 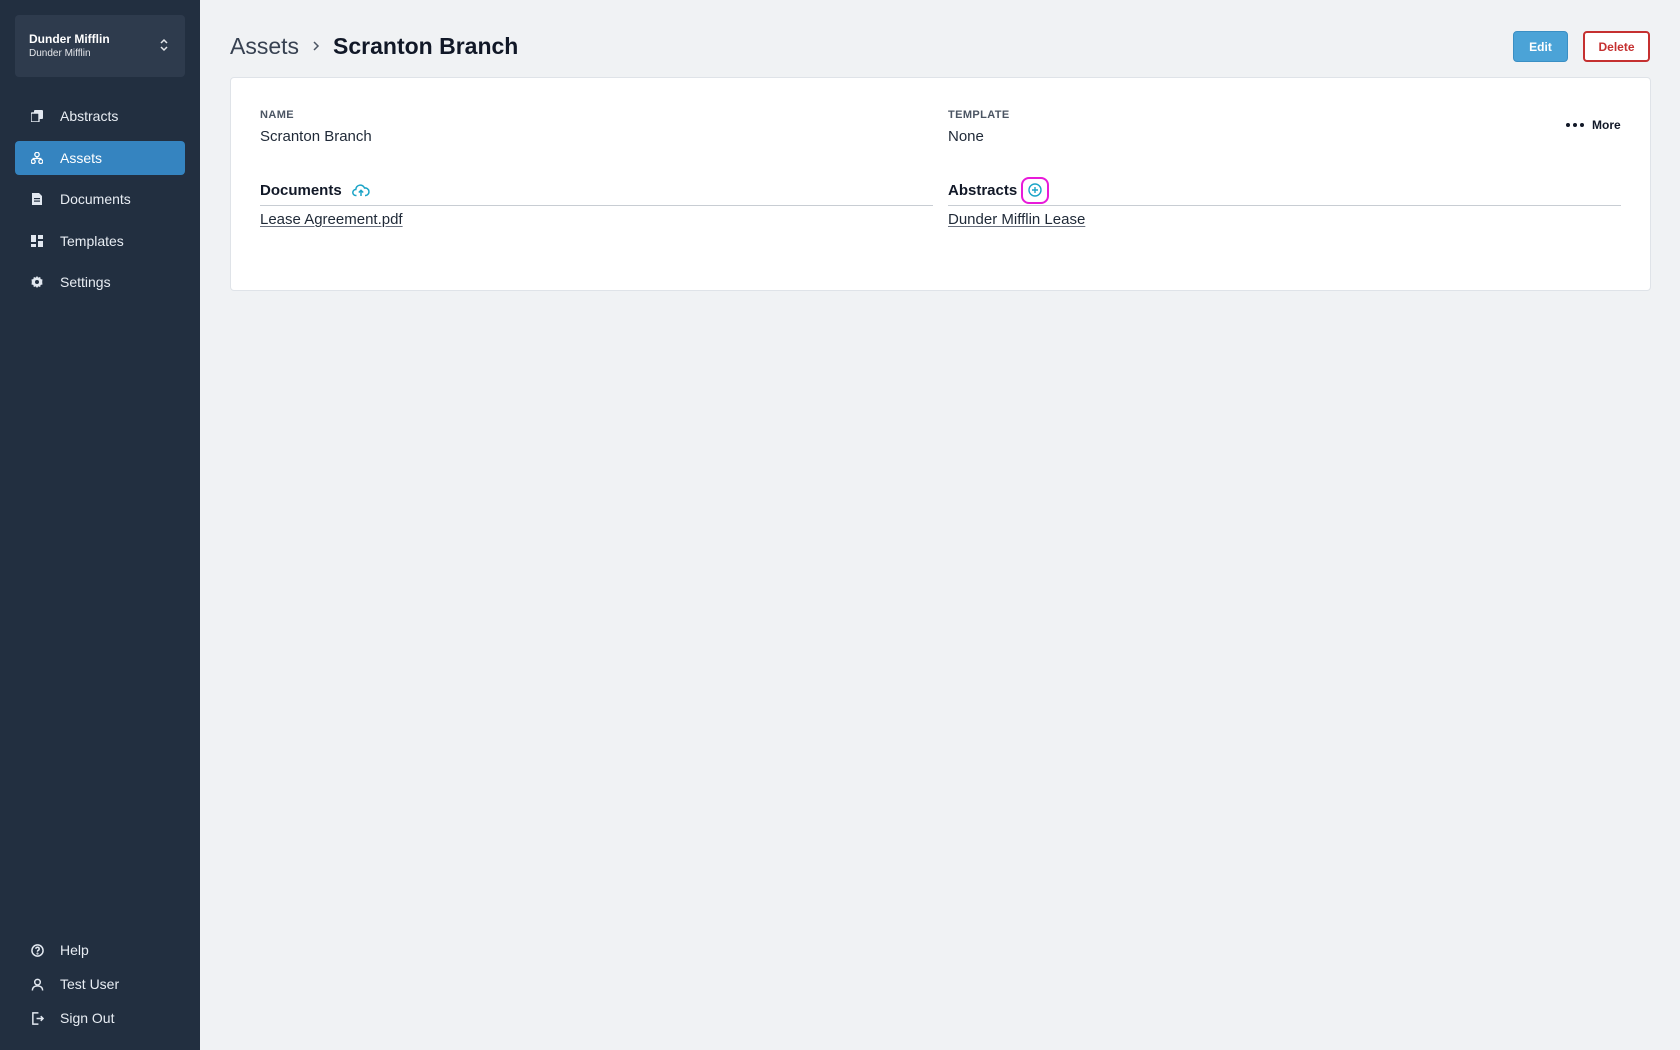 What do you see at coordinates (100, 950) in the screenshot?
I see `nav-item-help: Help` at bounding box center [100, 950].